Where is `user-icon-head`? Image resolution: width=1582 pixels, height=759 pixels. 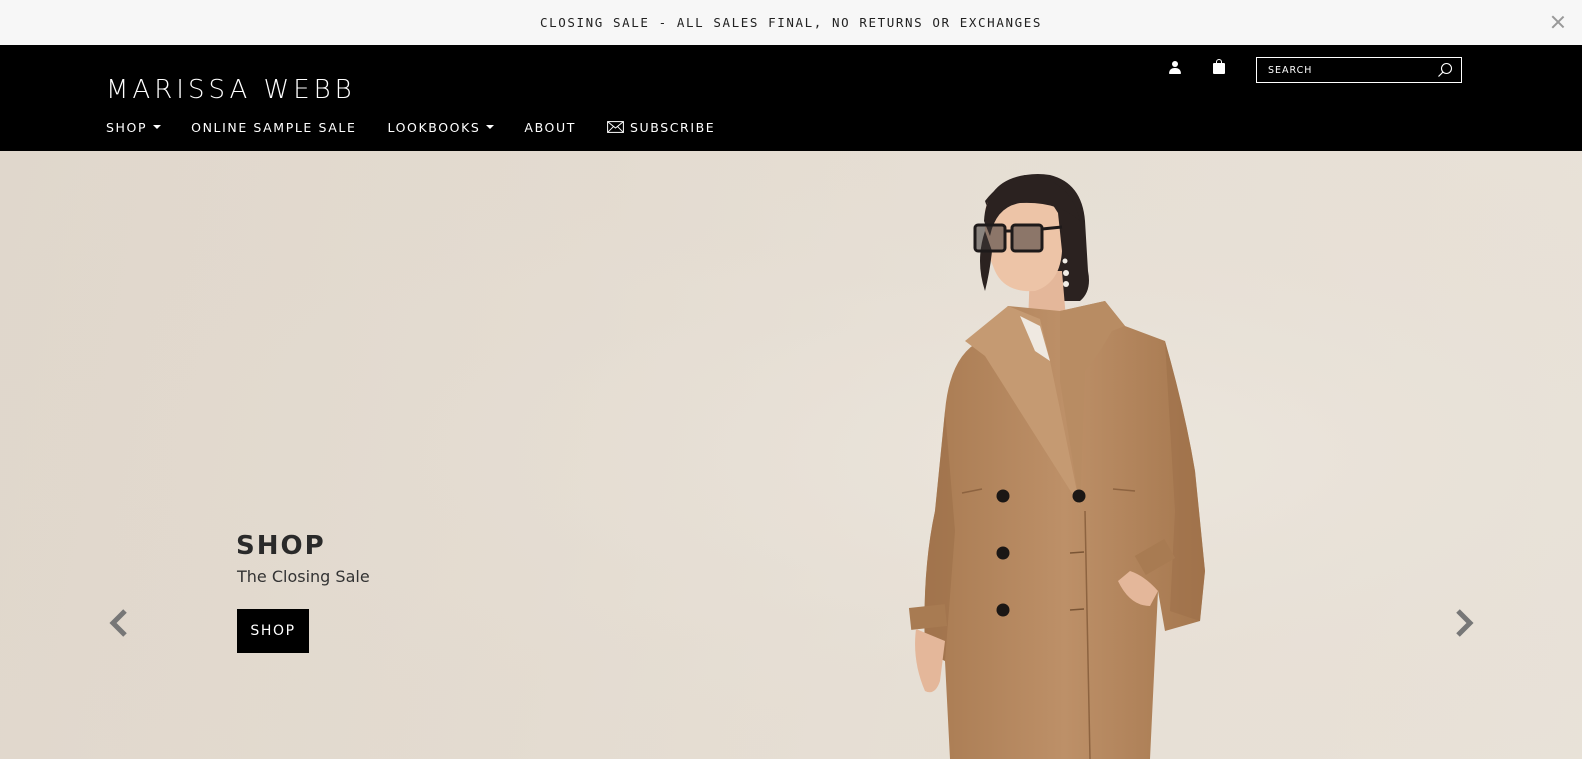 user-icon-head is located at coordinates (1175, 64).